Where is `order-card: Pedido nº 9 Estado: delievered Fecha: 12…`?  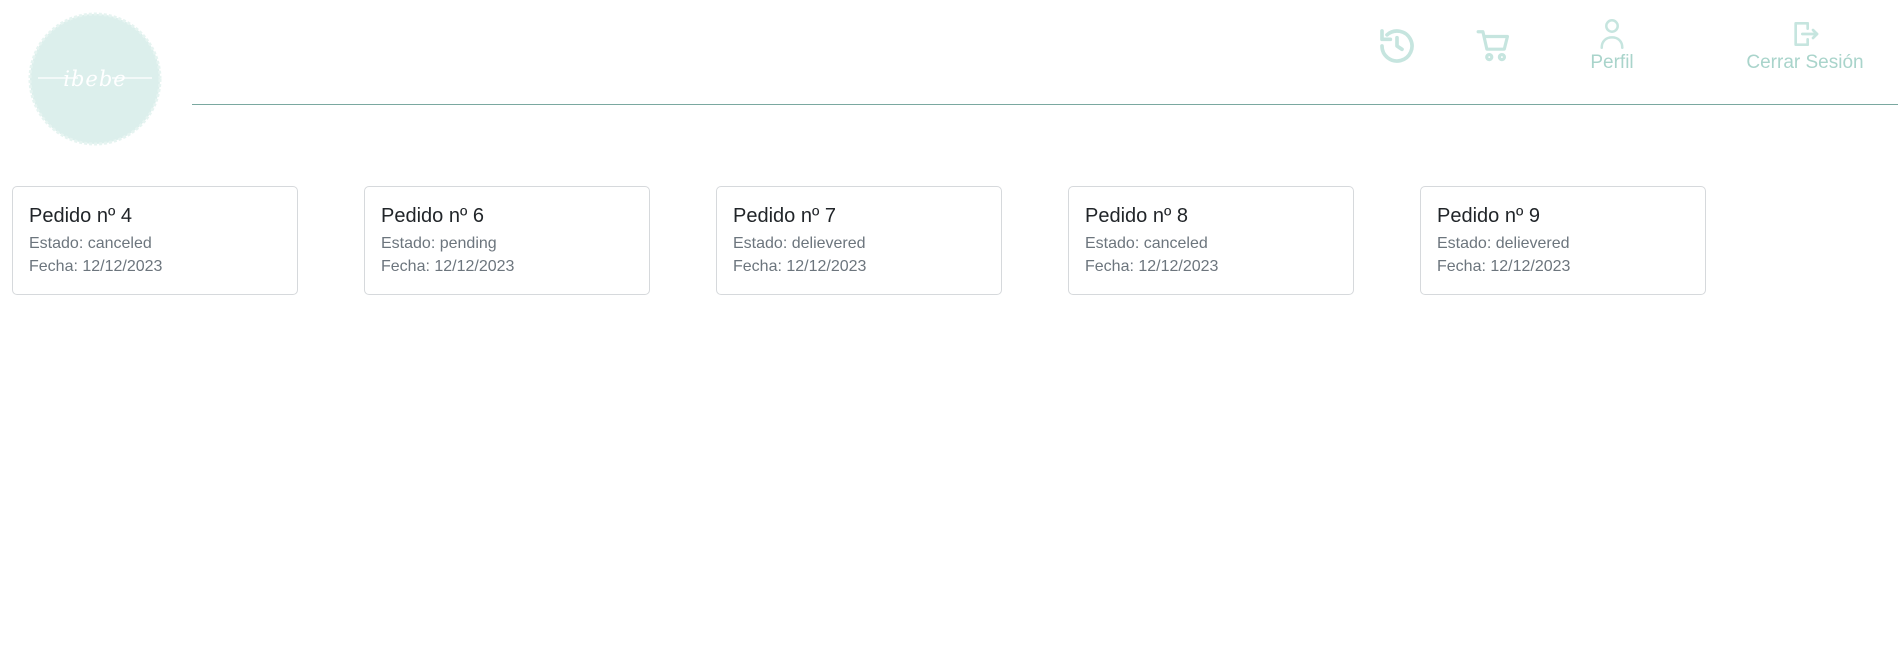 order-card: Pedido nº 9 Estado: delievered Fecha: 12… is located at coordinates (1563, 240).